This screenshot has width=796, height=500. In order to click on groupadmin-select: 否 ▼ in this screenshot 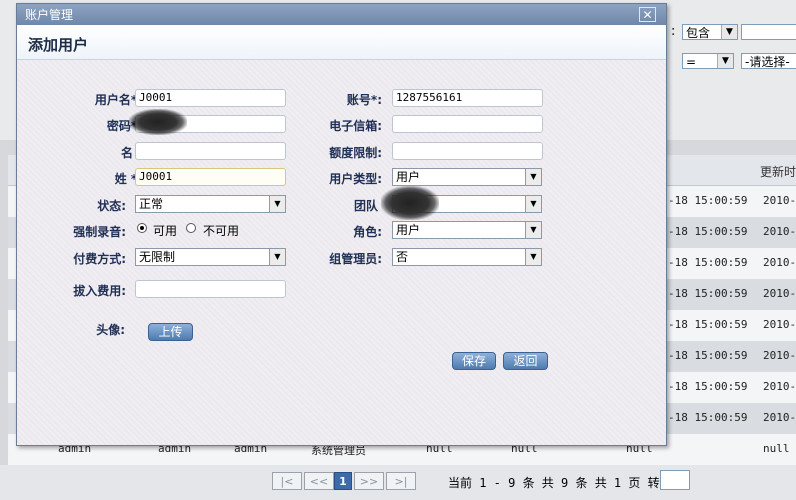, I will do `click(467, 257)`.